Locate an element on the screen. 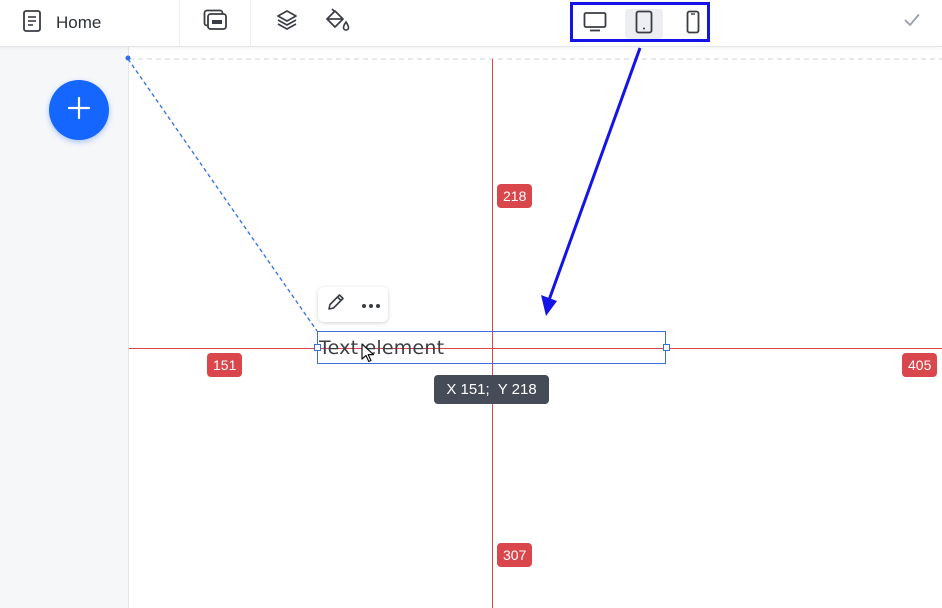  add-element-button is located at coordinates (79, 110).